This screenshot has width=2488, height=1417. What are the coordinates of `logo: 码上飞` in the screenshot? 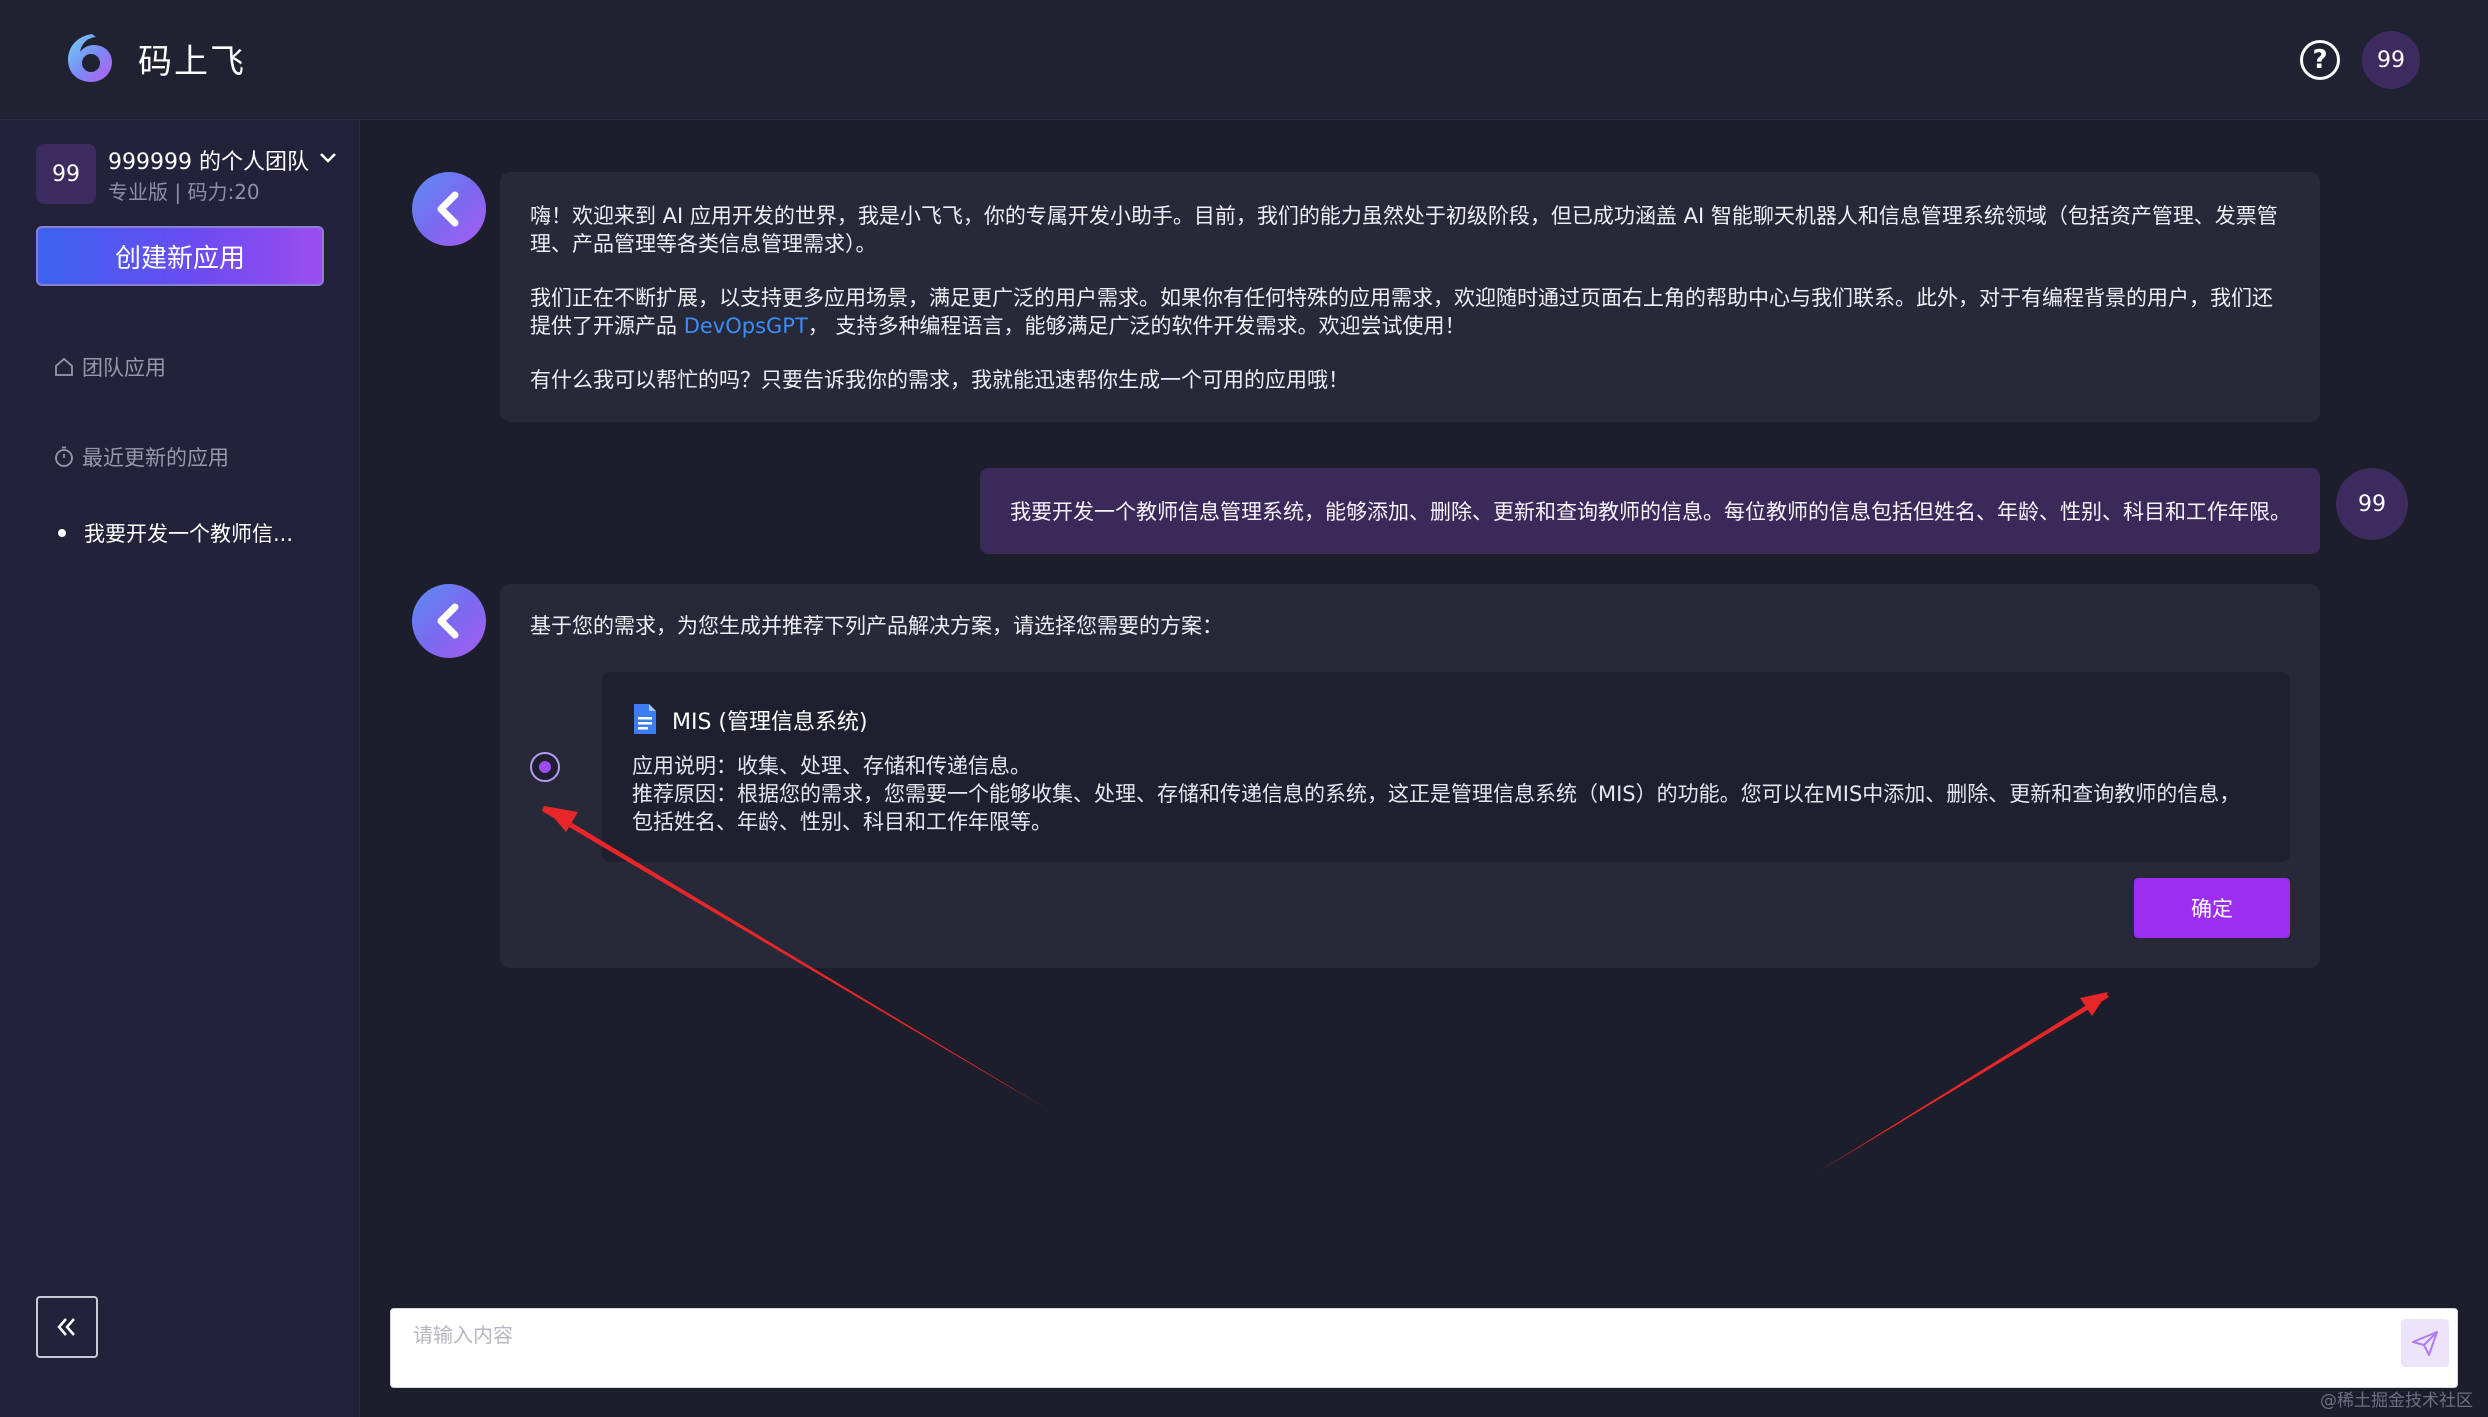 It's located at (154, 58).